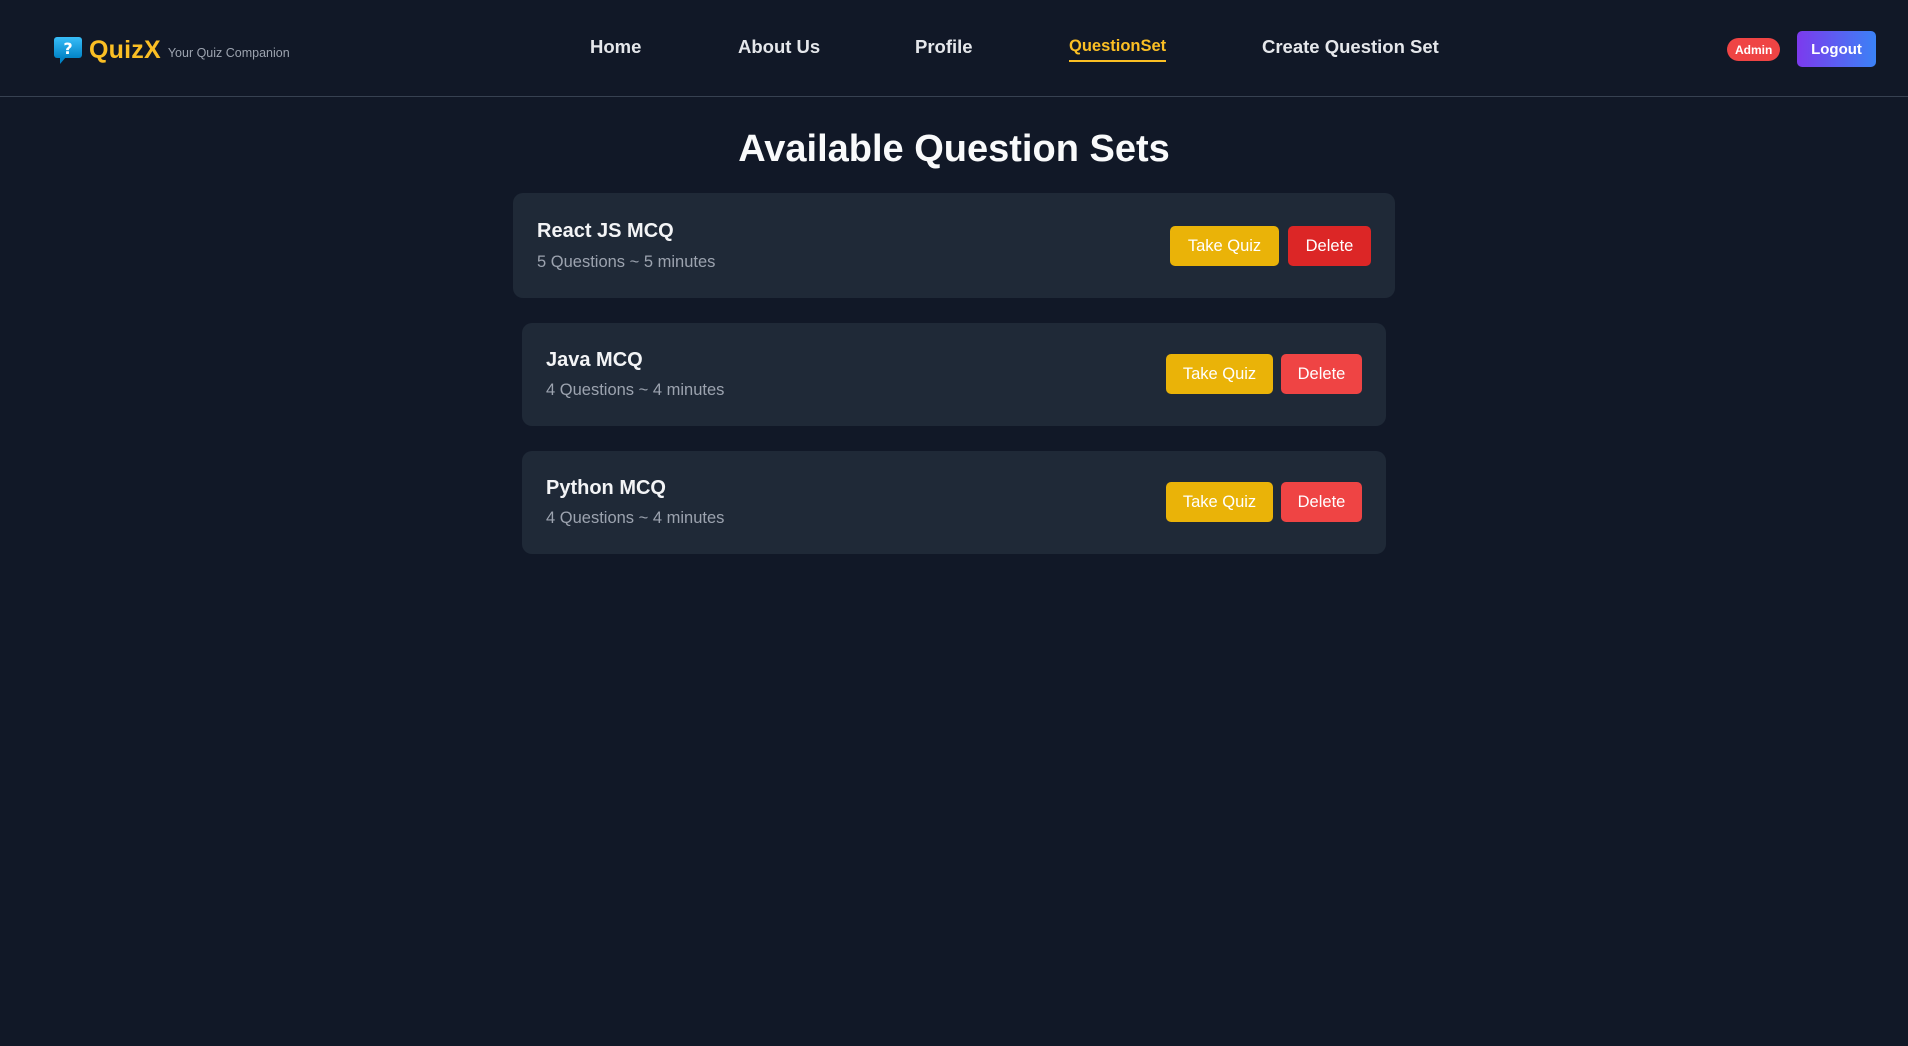  Describe the element at coordinates (1836, 49) in the screenshot. I see `logout-button: Logout` at that location.